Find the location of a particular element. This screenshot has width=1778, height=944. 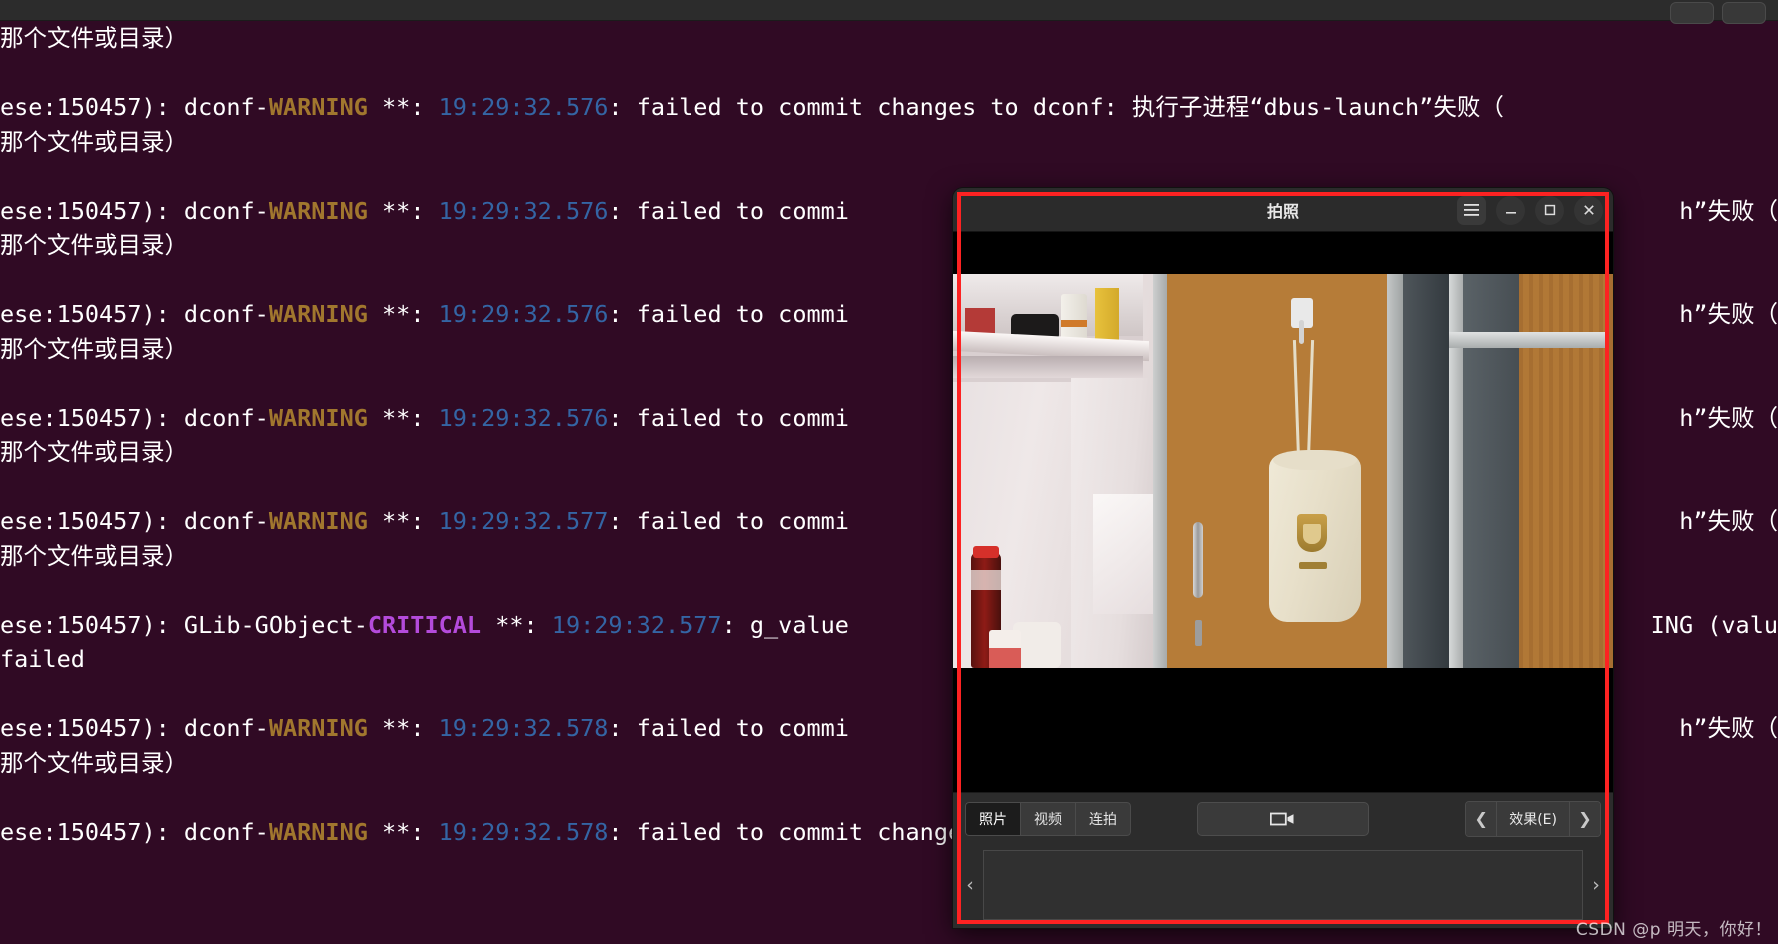

scene-door-handle is located at coordinates (1198, 560).